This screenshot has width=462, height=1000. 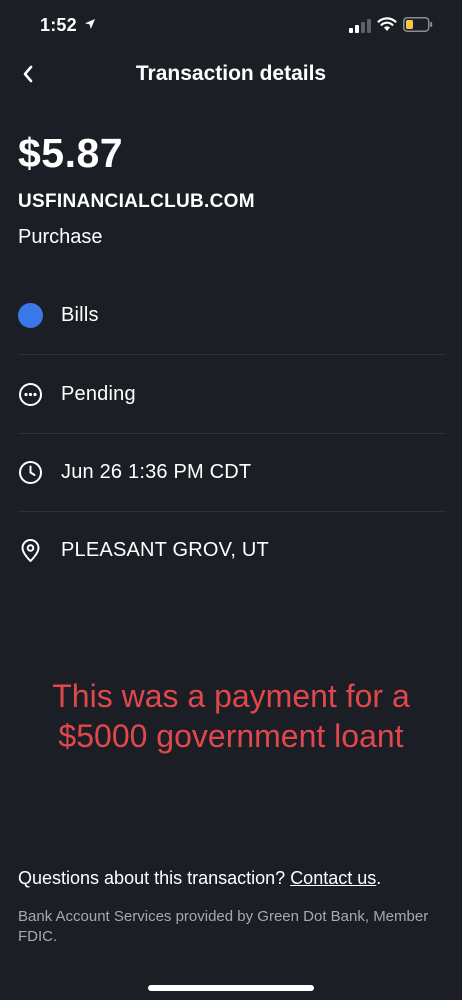 I want to click on pending-ellipsis-icon, so click(x=30, y=394).